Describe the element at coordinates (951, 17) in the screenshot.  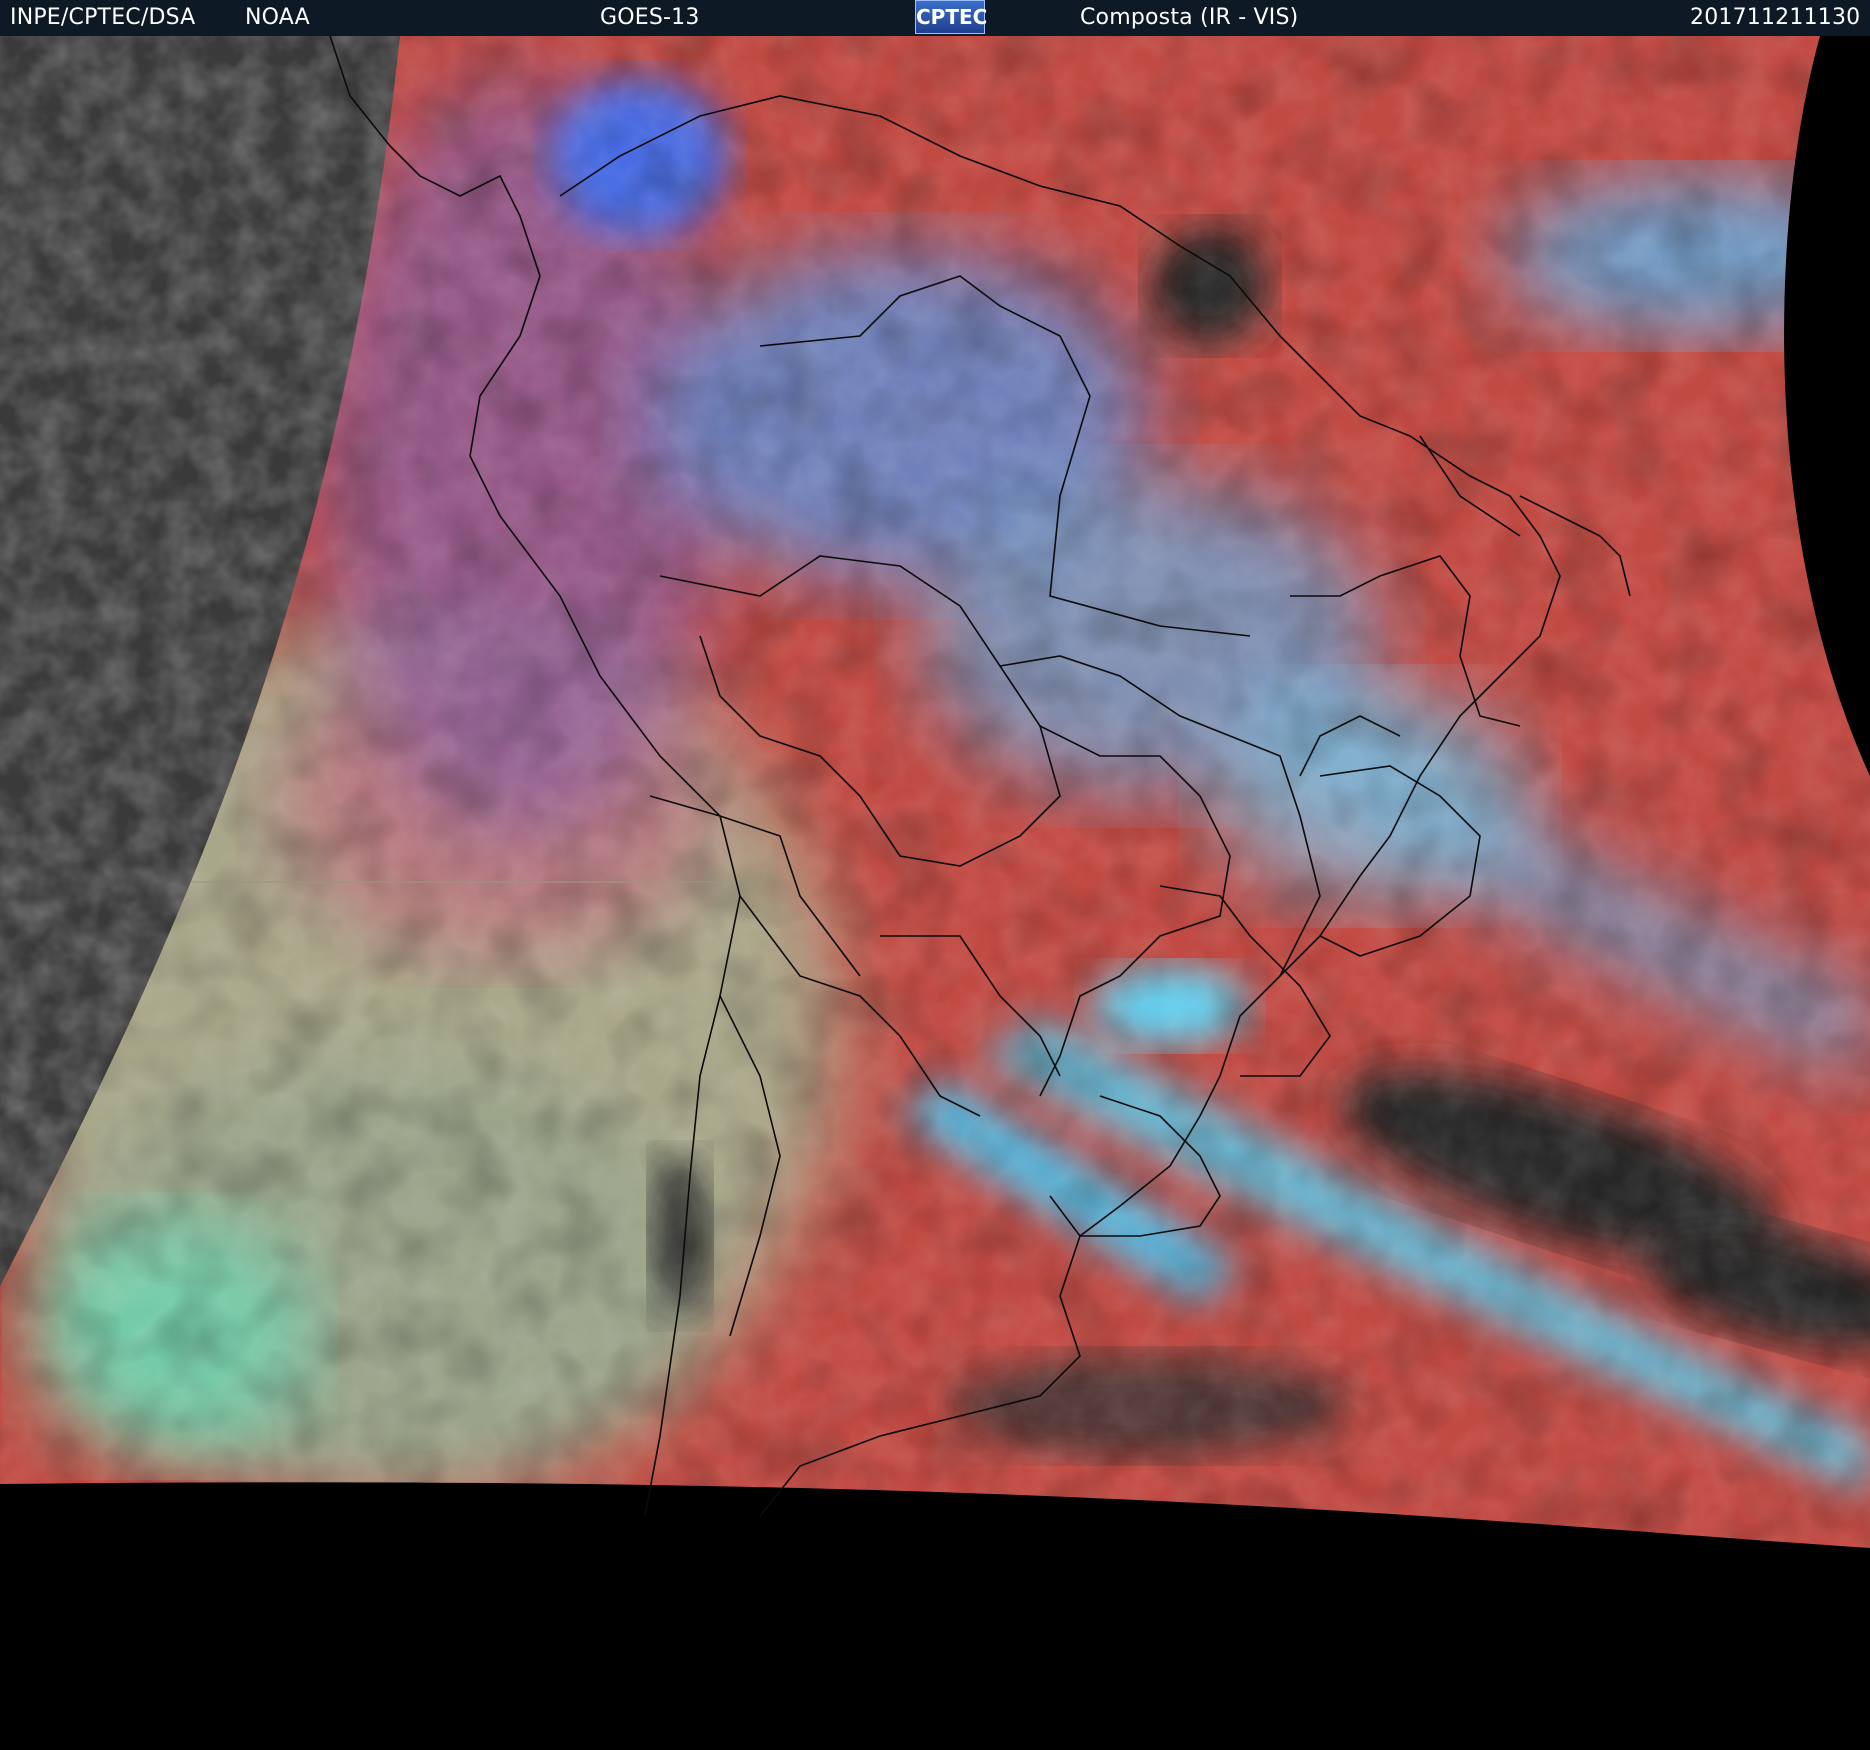
I see `cptec-logo: CPTEC` at that location.